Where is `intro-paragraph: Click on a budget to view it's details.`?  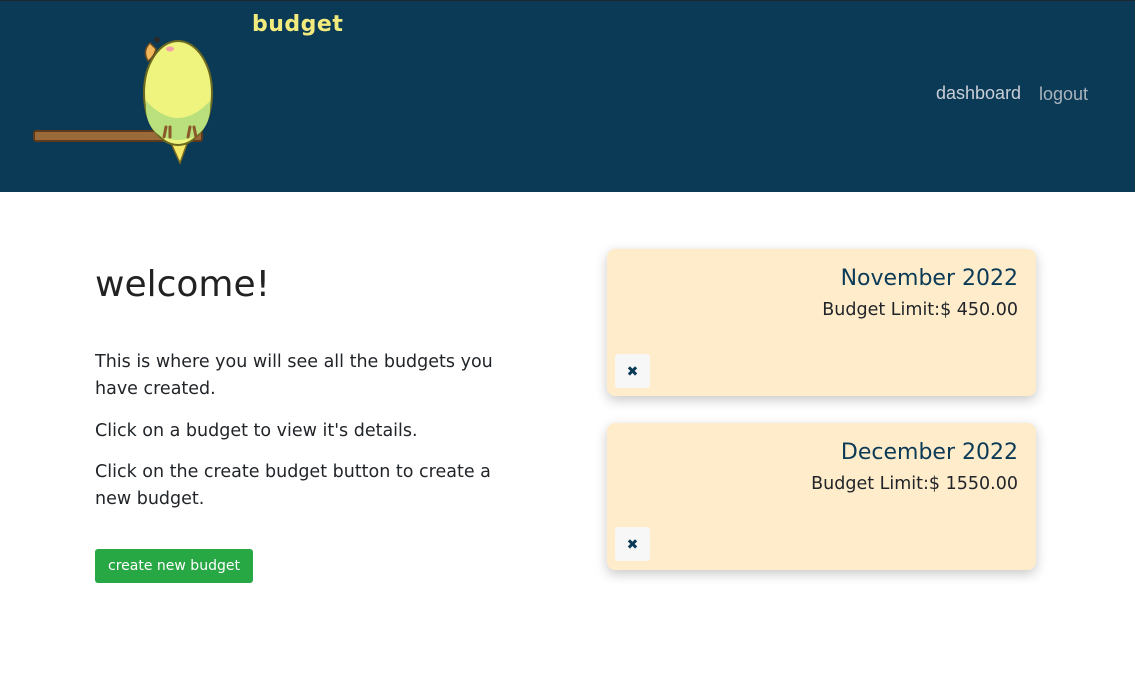
intro-paragraph: Click on a budget to view it's details. is located at coordinates (256, 431).